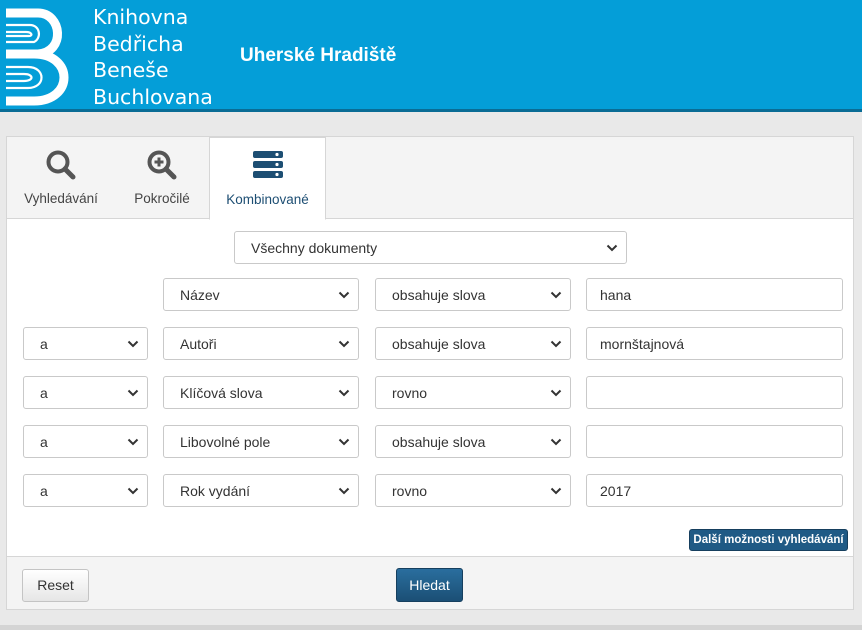 Image resolution: width=862 pixels, height=630 pixels. Describe the element at coordinates (261, 490) in the screenshot. I see `field-select: Rok vydání` at that location.